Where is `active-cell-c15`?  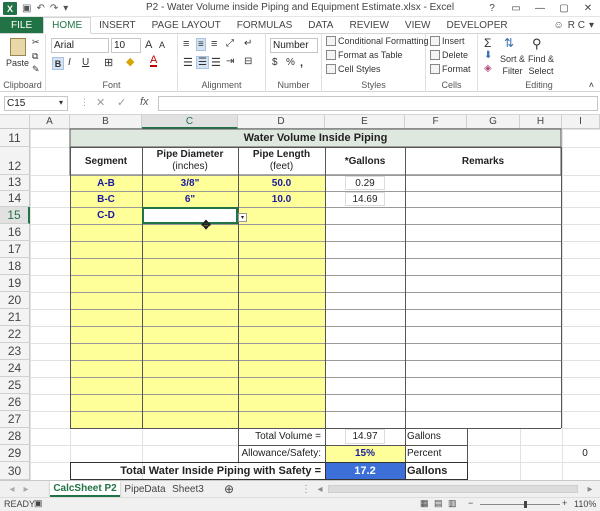 active-cell-c15 is located at coordinates (190, 215).